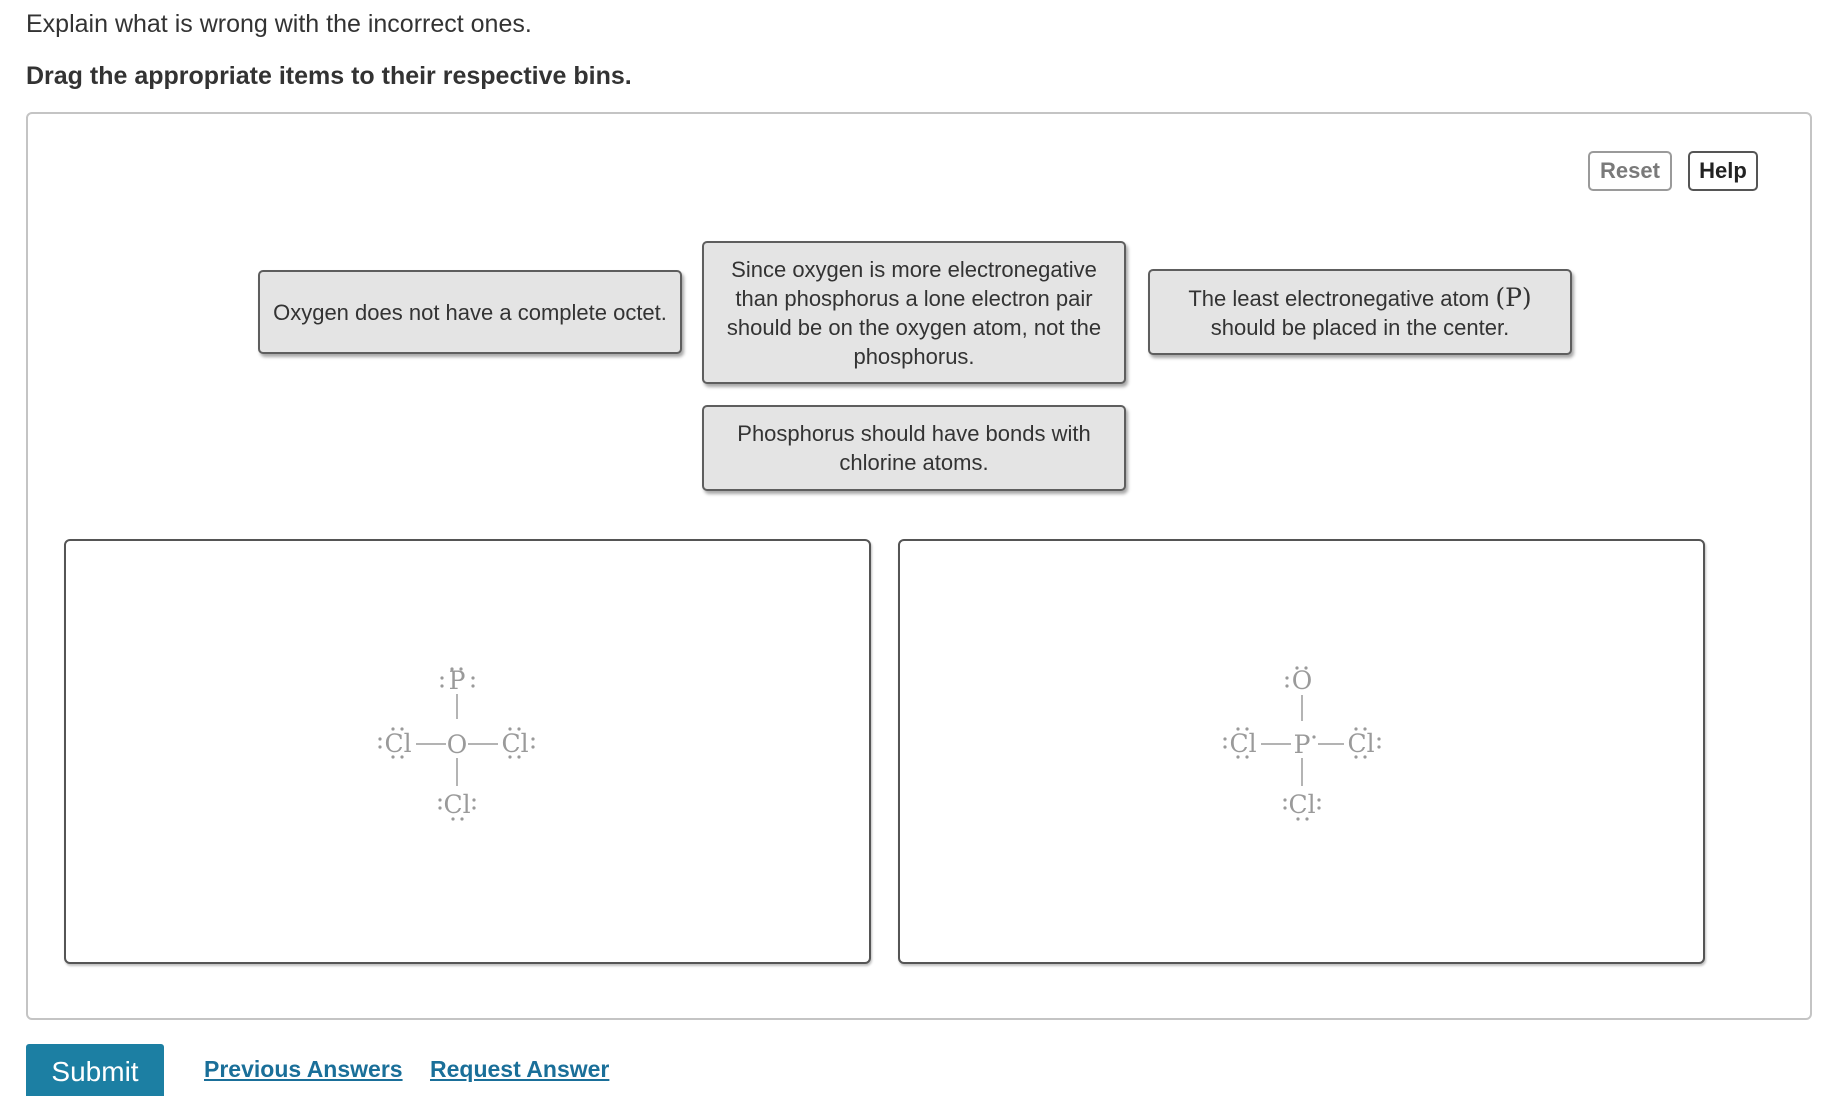  What do you see at coordinates (95, 1070) in the screenshot?
I see `submit-button: Submit` at bounding box center [95, 1070].